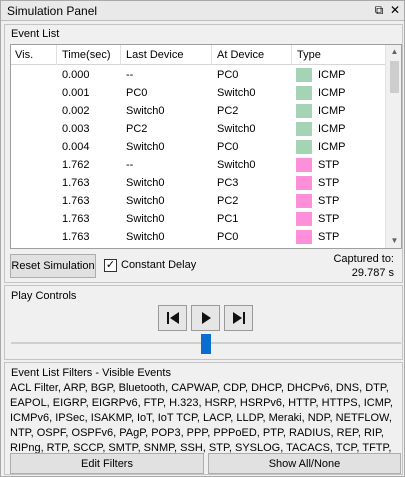  Describe the element at coordinates (76, 111) in the screenshot. I see `event-time: 0.002` at that location.